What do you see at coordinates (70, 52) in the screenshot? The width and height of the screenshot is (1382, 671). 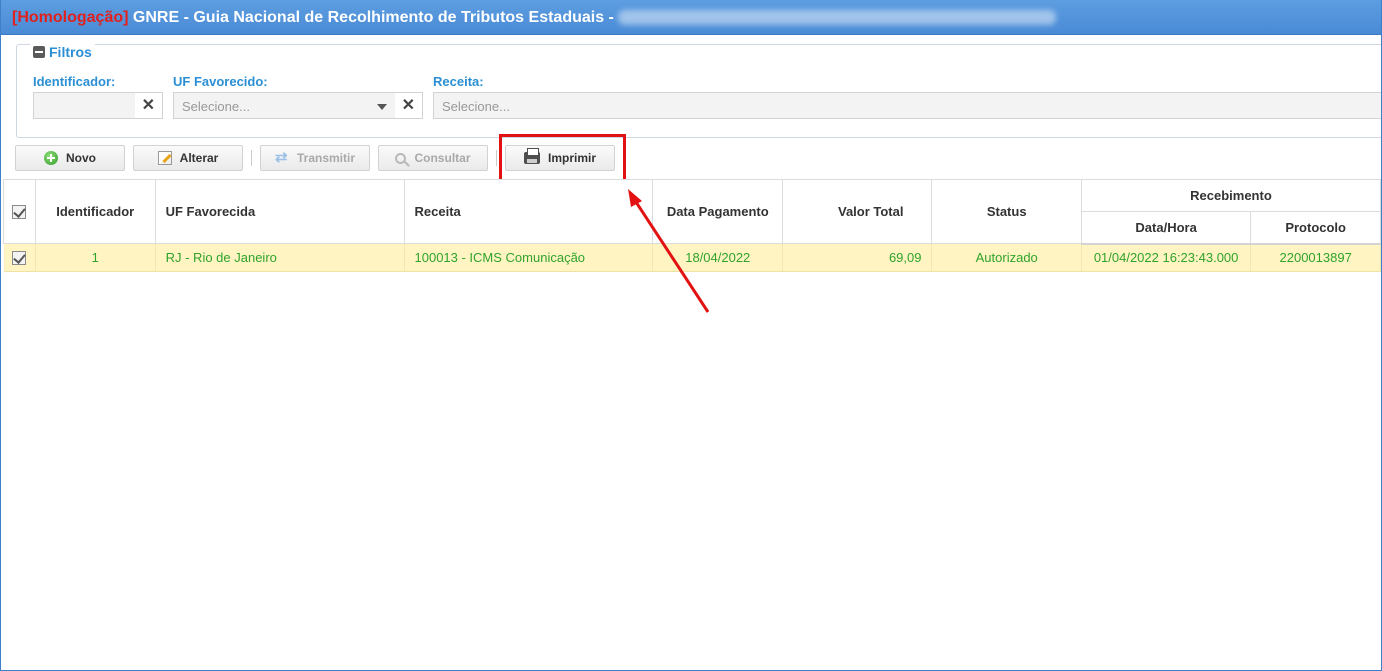 I see `filters-legend-label: Filtros` at bounding box center [70, 52].